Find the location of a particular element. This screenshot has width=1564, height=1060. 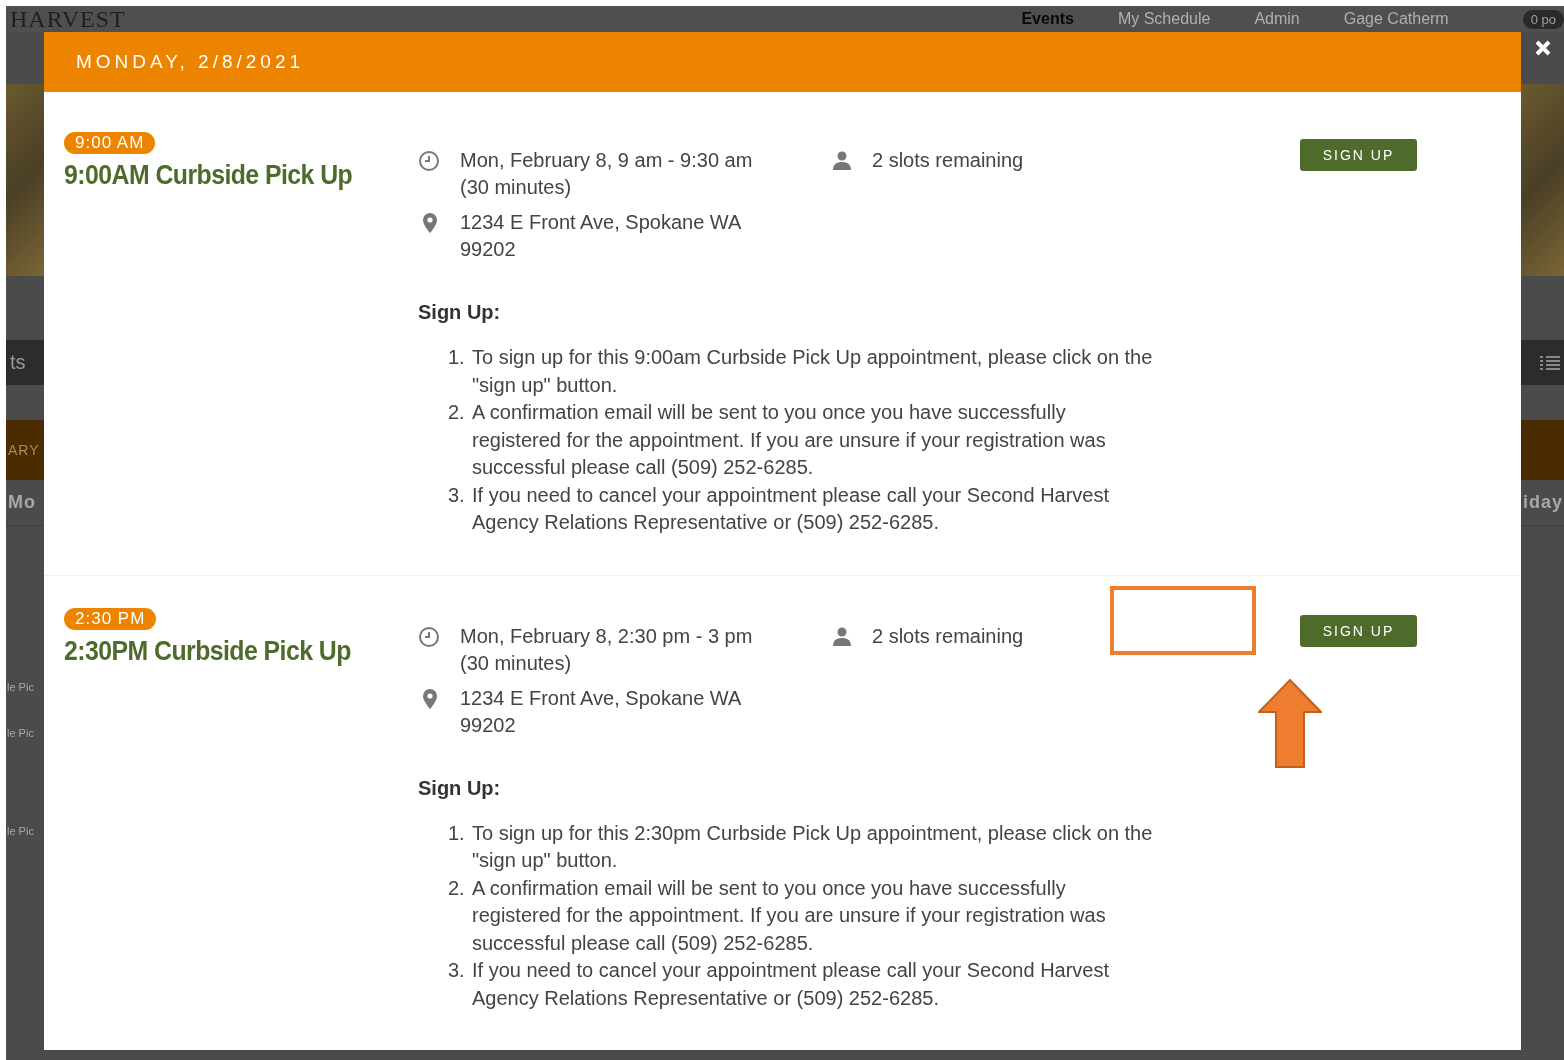

close-icon is located at coordinates (1543, 48).